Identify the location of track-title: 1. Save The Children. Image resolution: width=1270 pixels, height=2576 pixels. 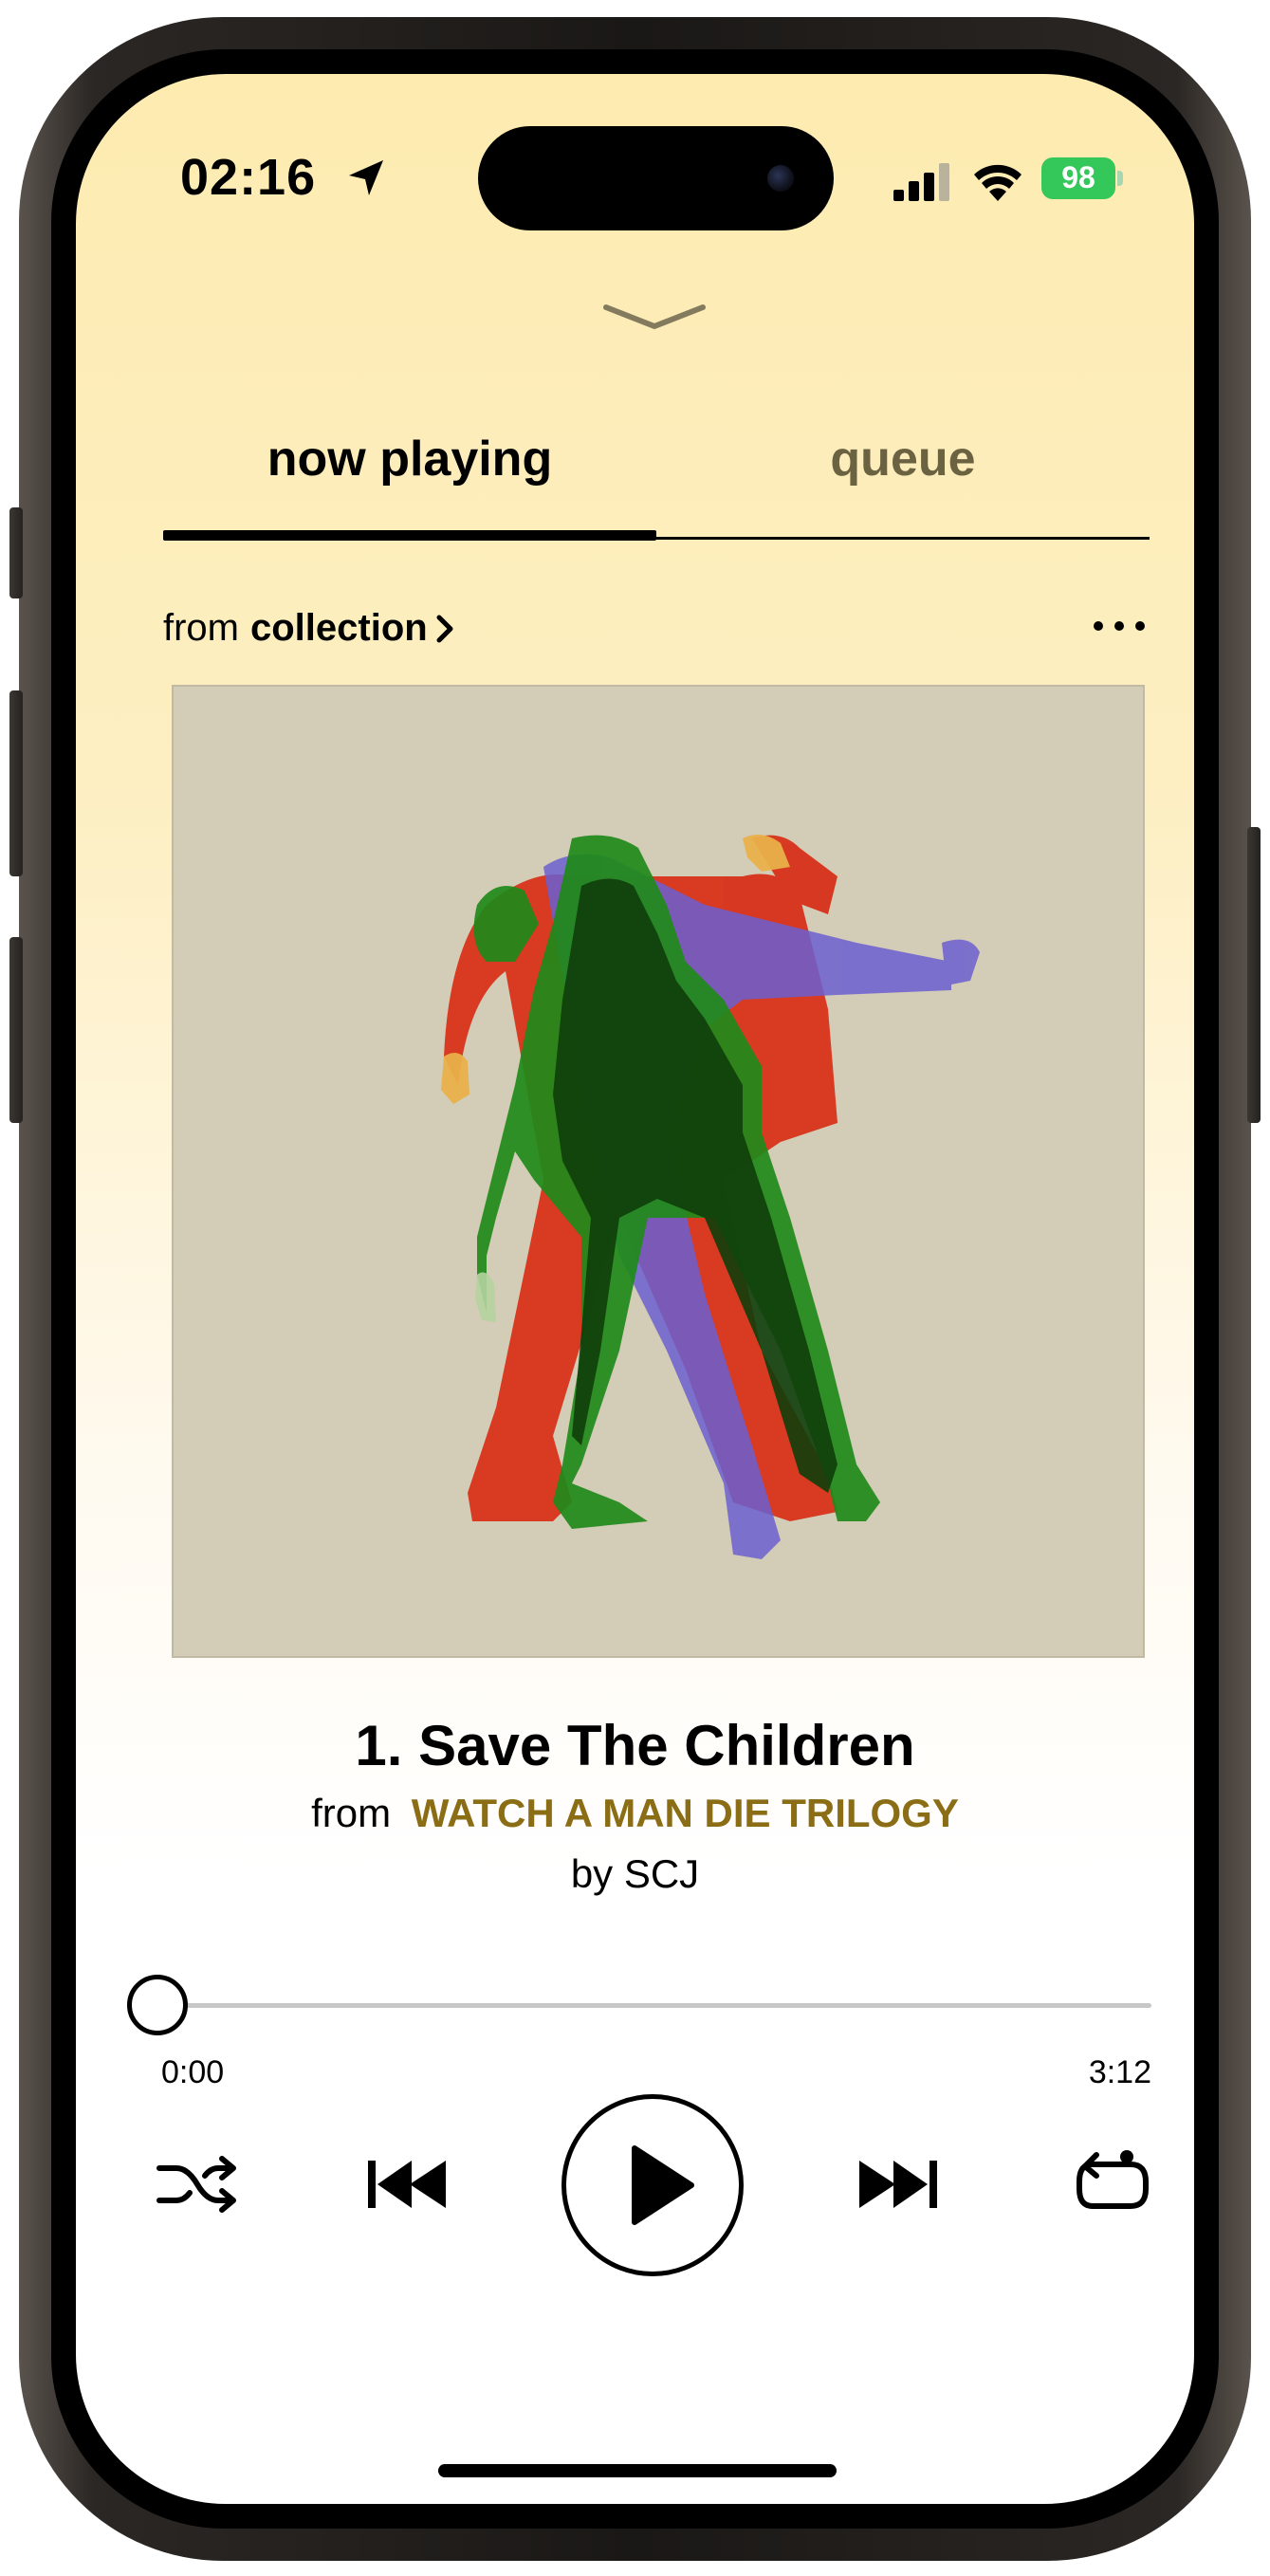
(635, 1745).